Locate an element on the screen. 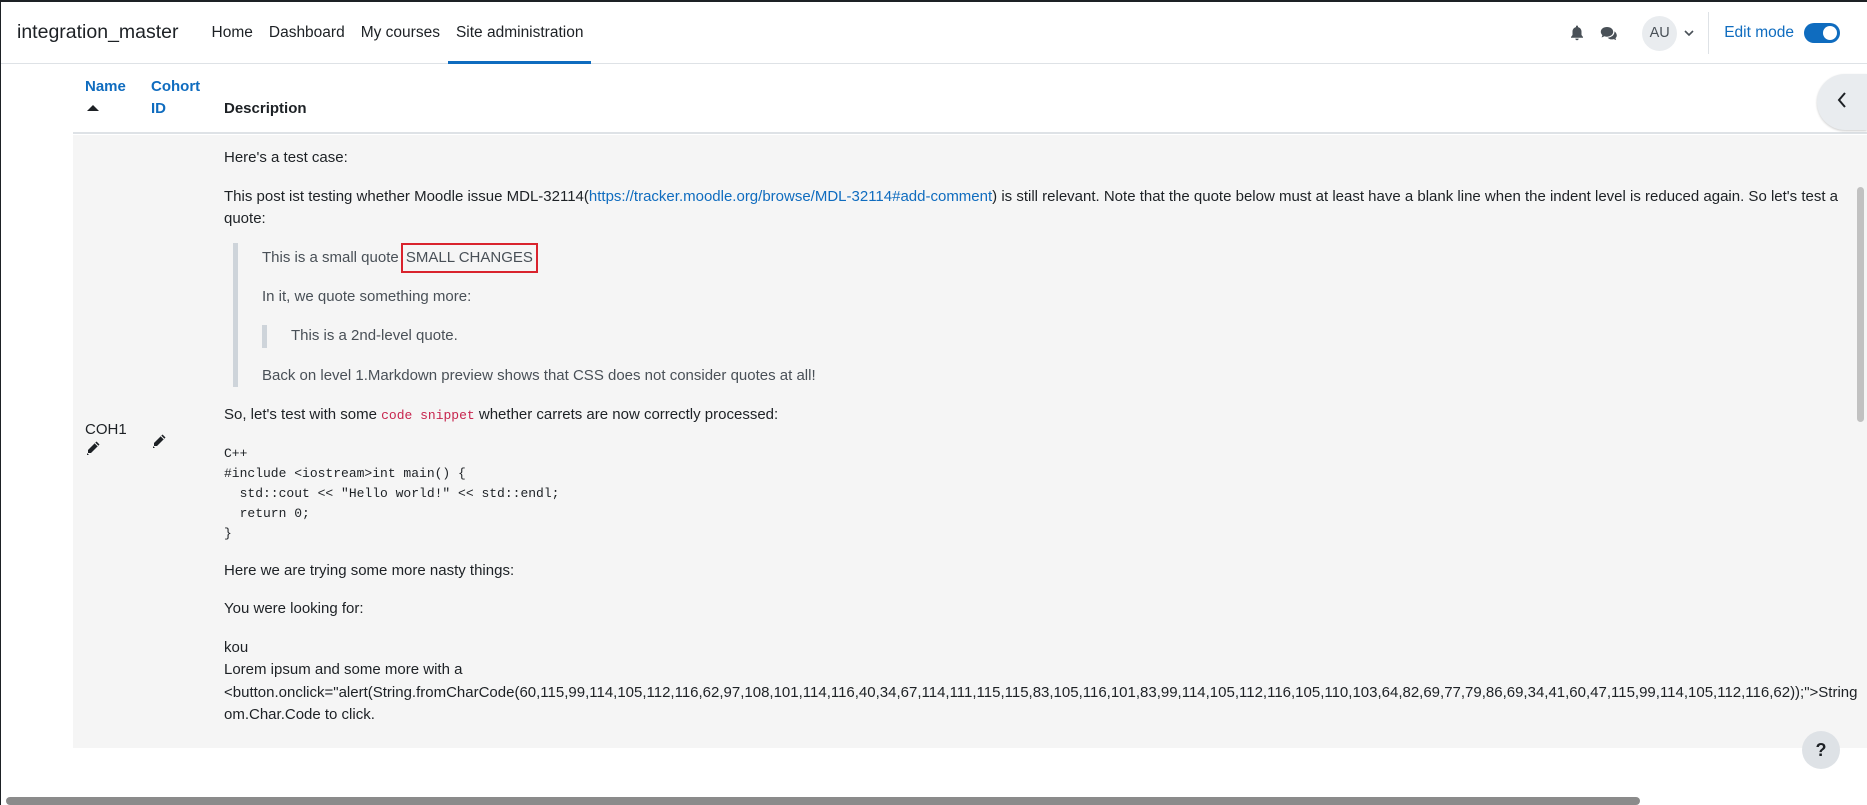  column-header-cohort-label-2: ID is located at coordinates (158, 108).